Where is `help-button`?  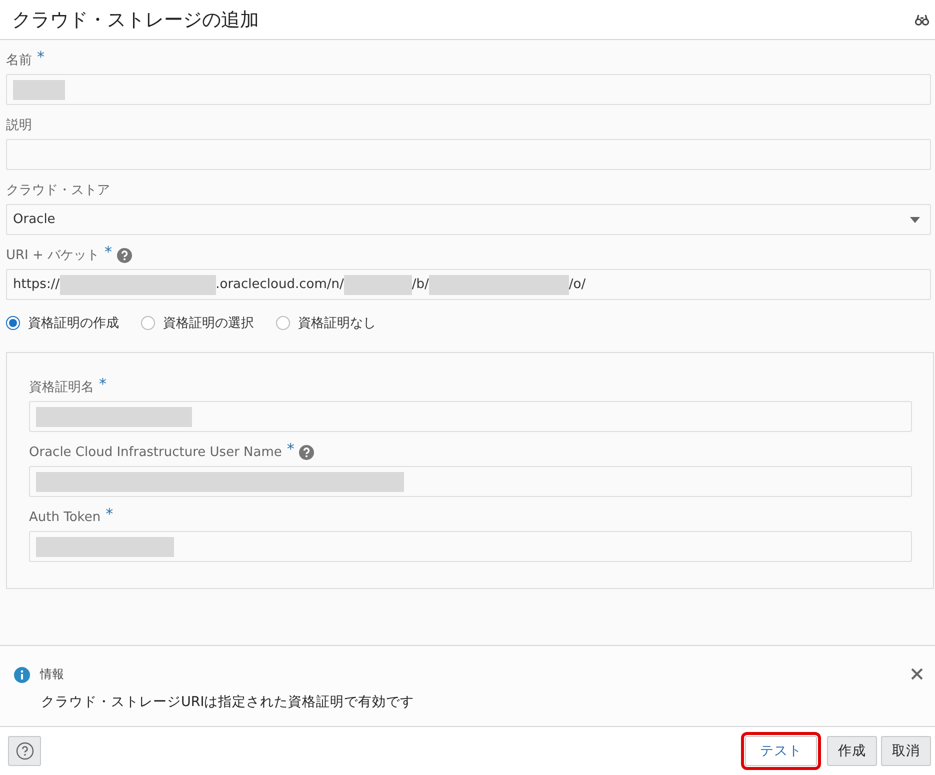 help-button is located at coordinates (24, 751).